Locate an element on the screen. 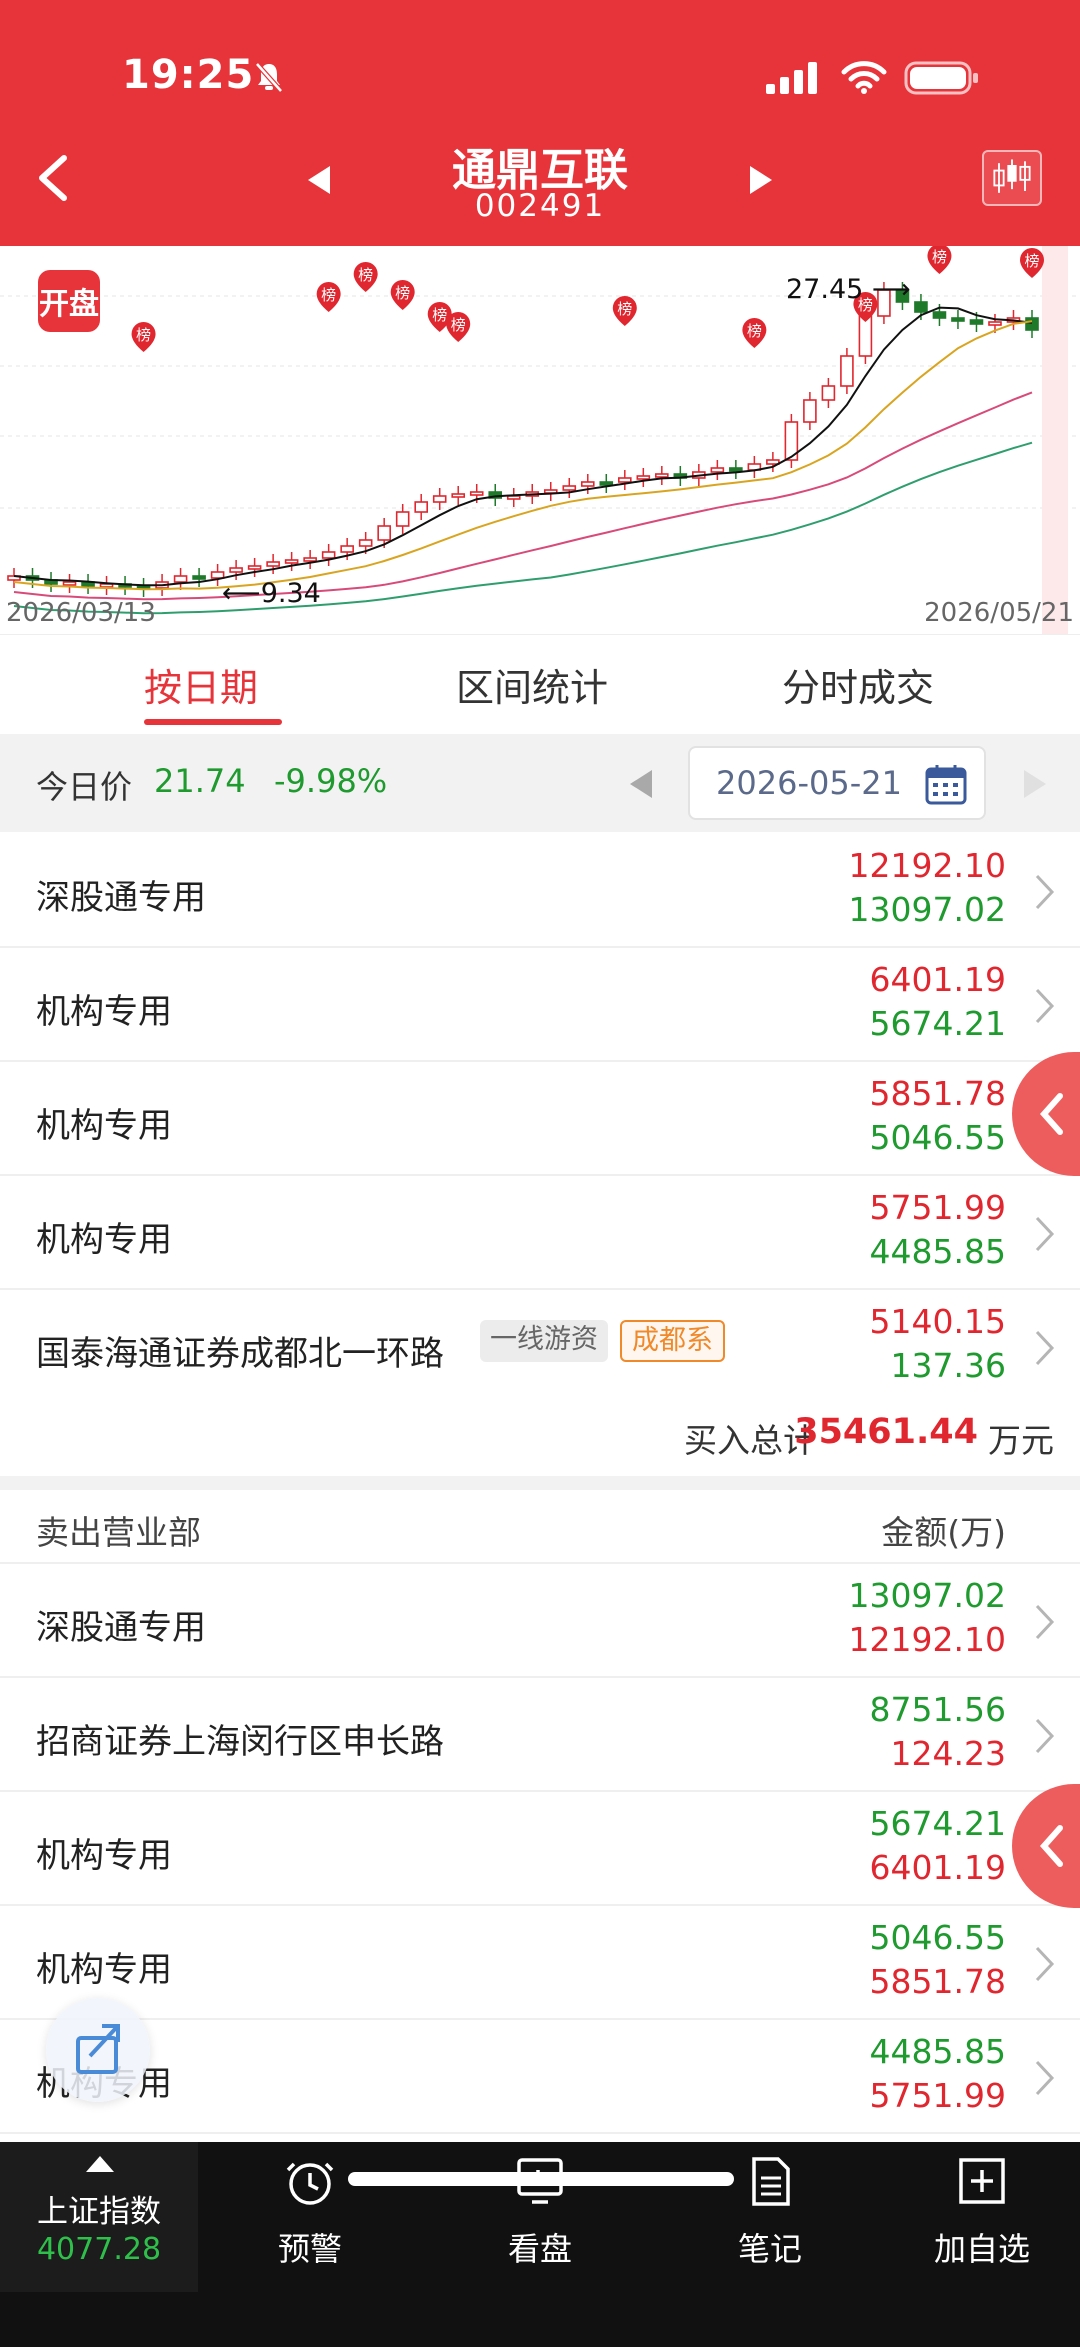 The width and height of the screenshot is (1080, 2347). today-price-change: -9.98% is located at coordinates (331, 781).